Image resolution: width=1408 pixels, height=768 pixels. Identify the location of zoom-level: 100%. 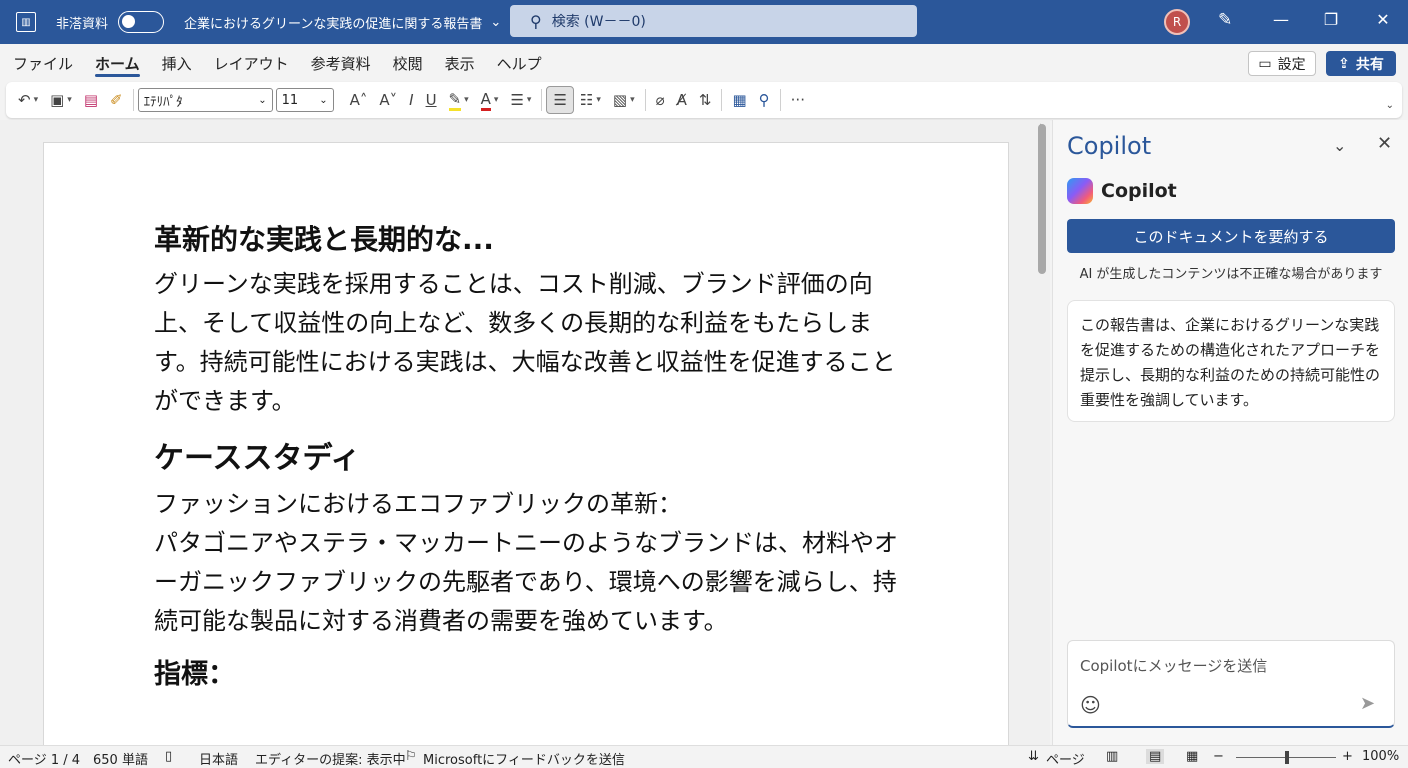
(1380, 756).